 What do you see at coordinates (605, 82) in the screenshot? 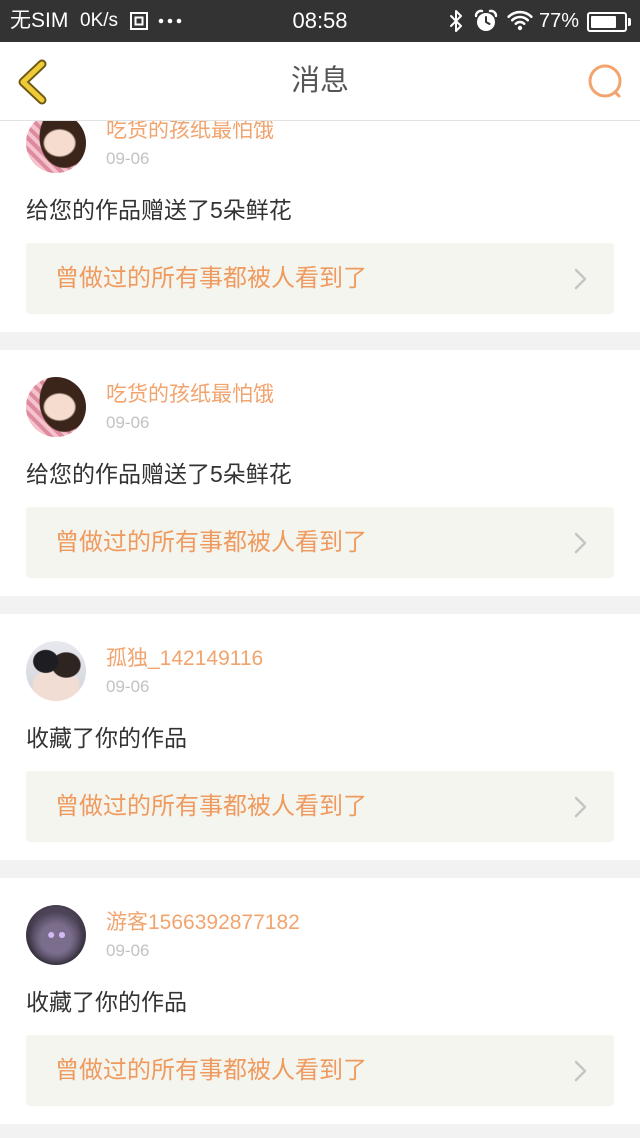
I see `search-icon` at bounding box center [605, 82].